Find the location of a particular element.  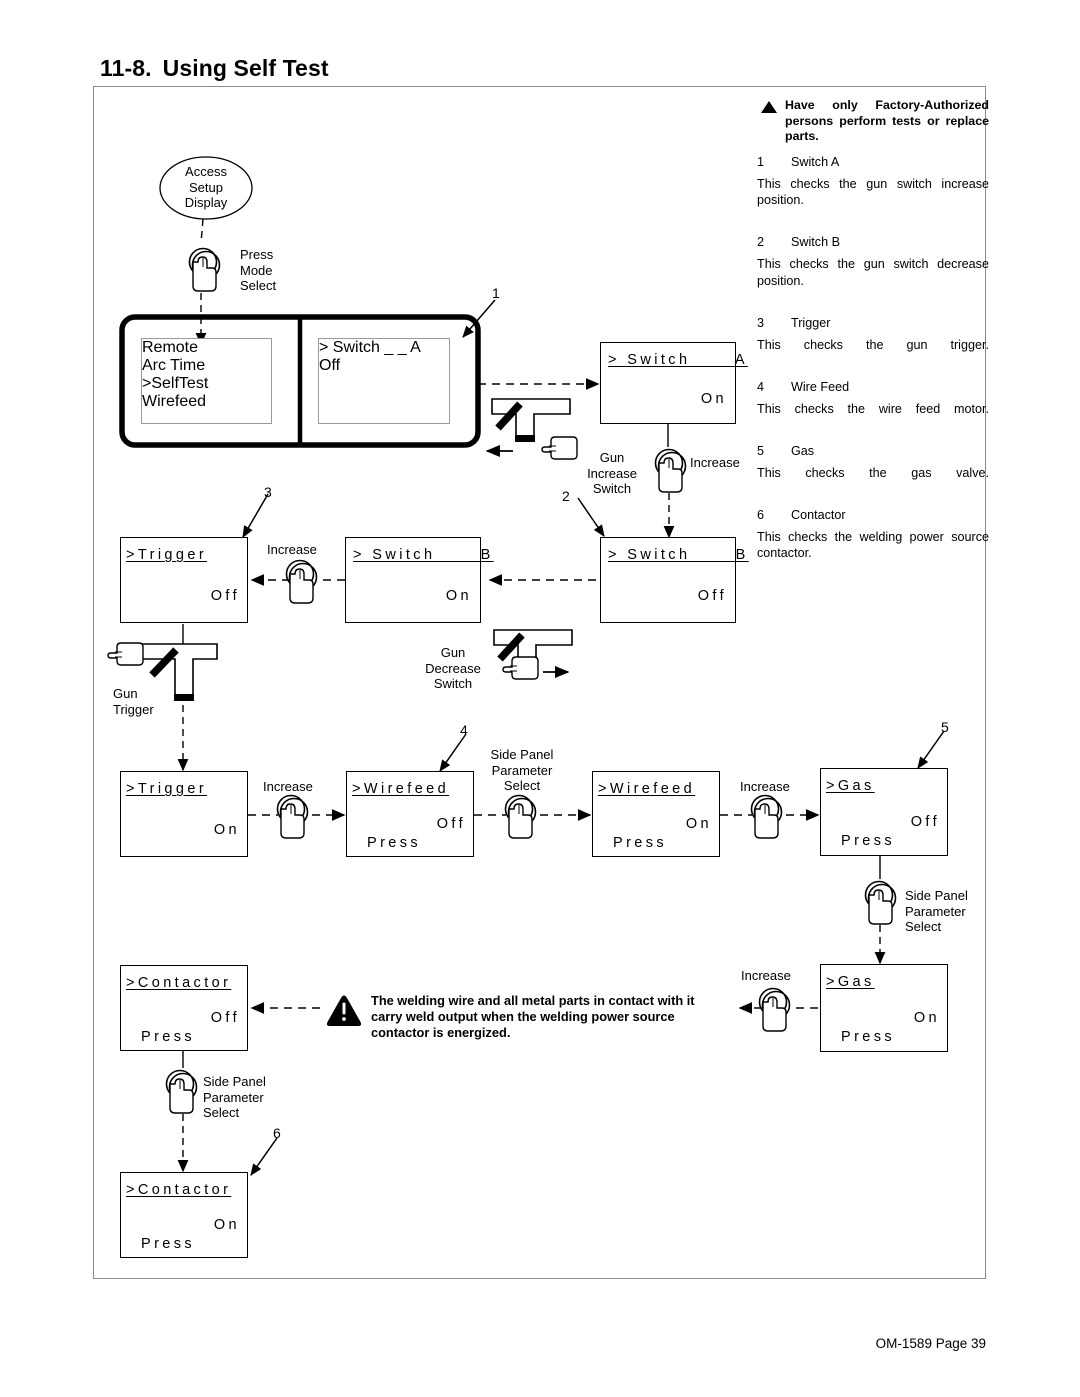

lcd-screen-switch-b-off: > Switch _ _ B Off is located at coordinates (672, 580).